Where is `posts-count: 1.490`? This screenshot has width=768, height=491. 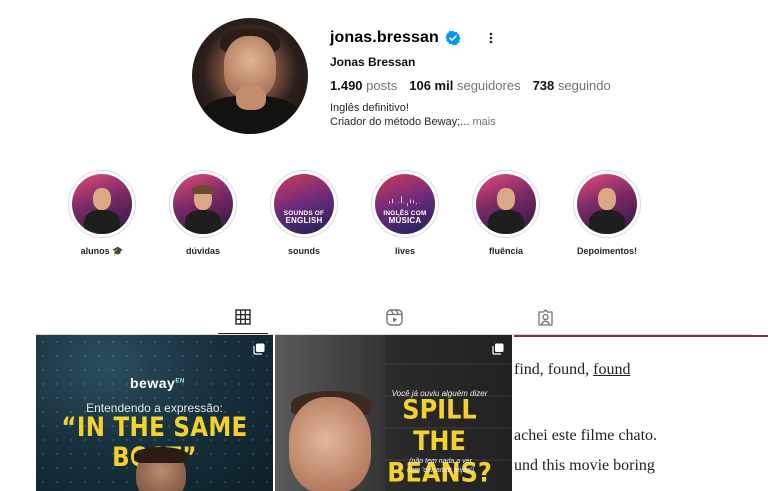
posts-count: 1.490 is located at coordinates (346, 85).